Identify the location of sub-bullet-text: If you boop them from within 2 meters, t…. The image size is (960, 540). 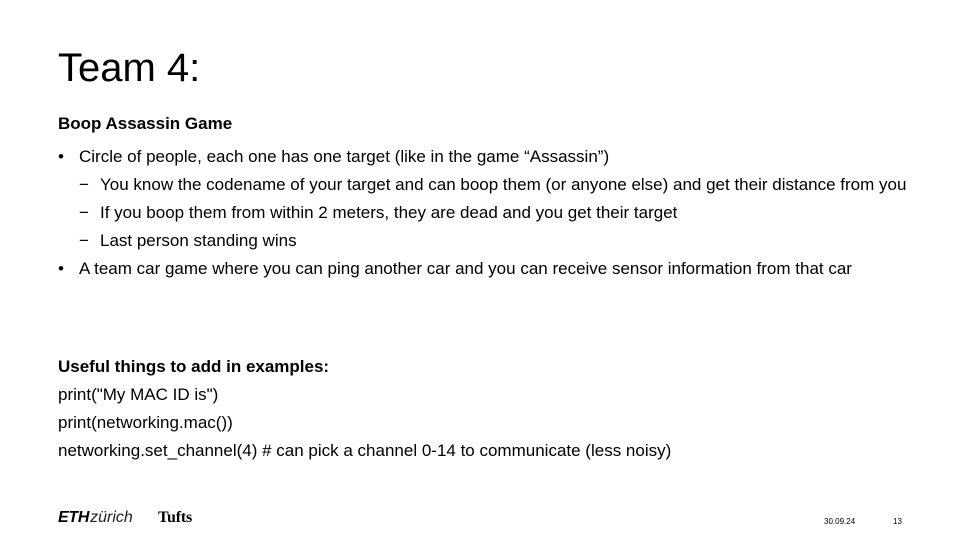
(389, 212).